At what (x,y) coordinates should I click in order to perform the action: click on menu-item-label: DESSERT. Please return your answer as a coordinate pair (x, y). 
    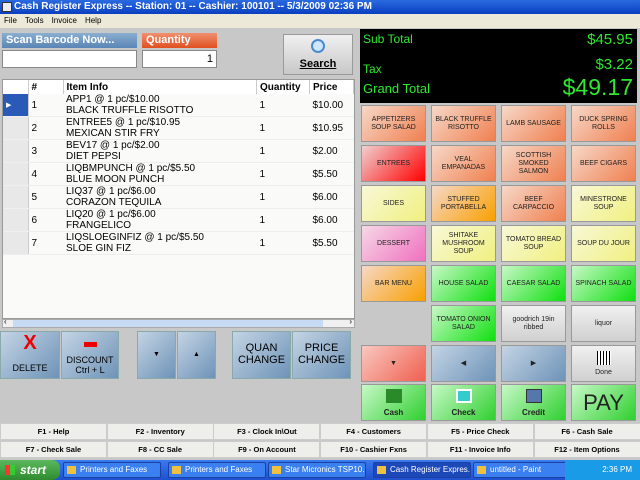
    Looking at the image, I should click on (393, 243).